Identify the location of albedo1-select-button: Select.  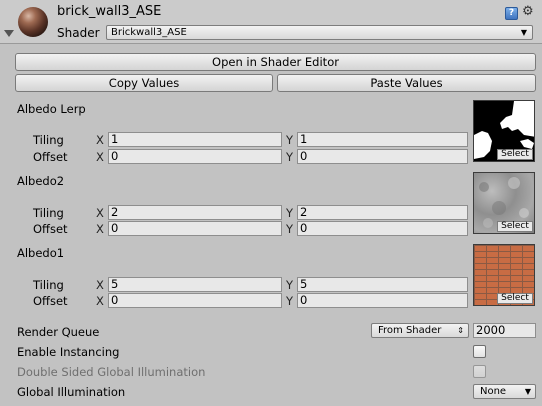
(515, 298).